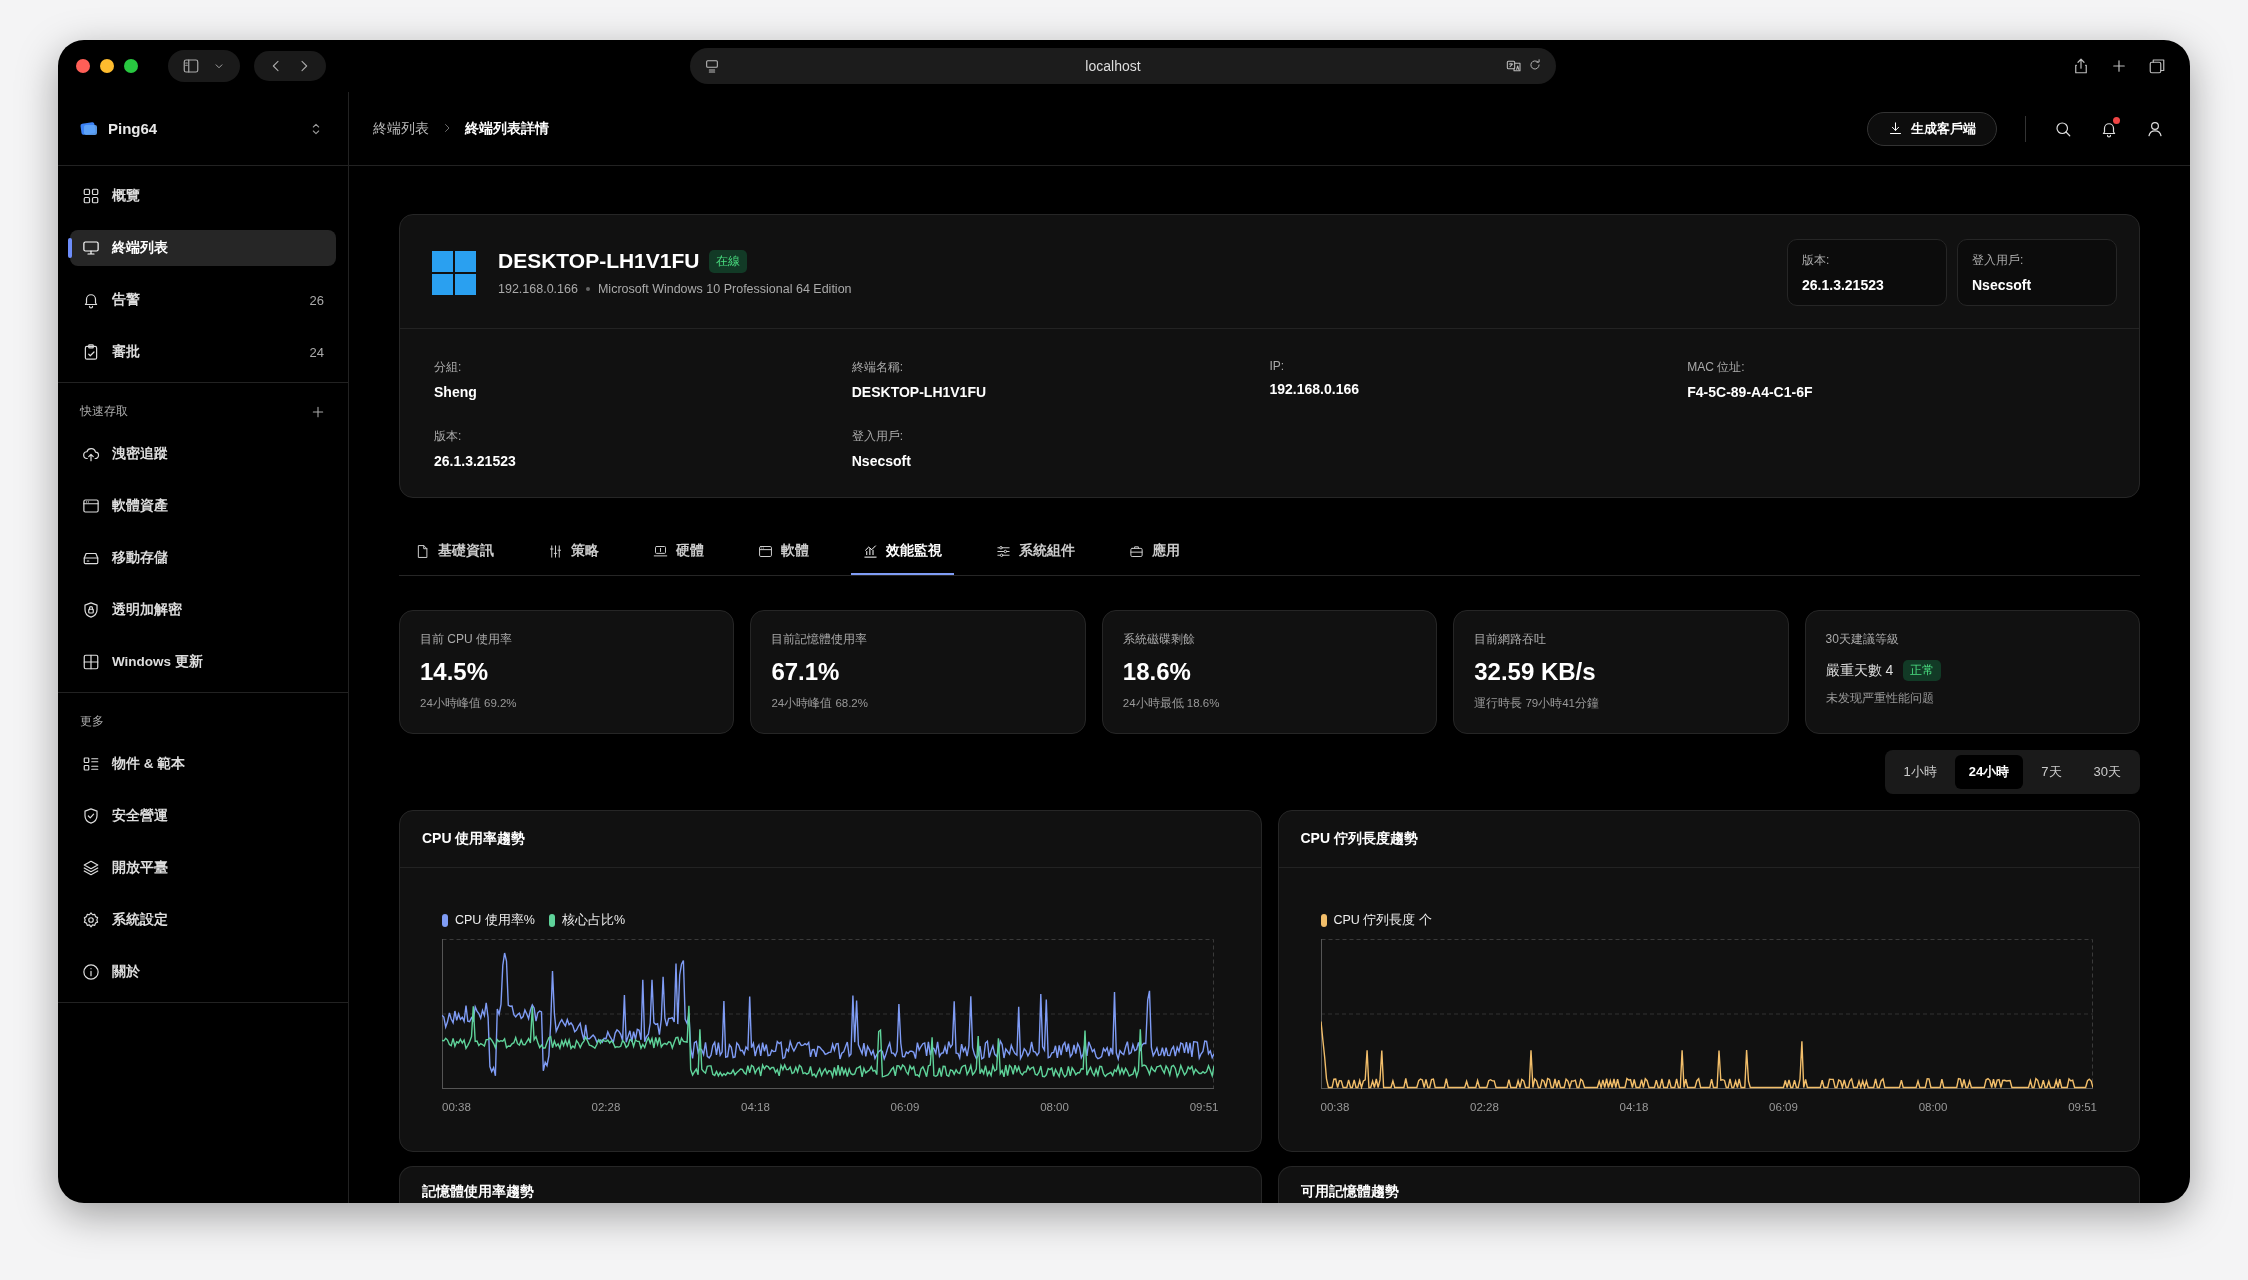 This screenshot has height=1280, width=2248. Describe the element at coordinates (2109, 128) in the screenshot. I see `notifications-button` at that location.